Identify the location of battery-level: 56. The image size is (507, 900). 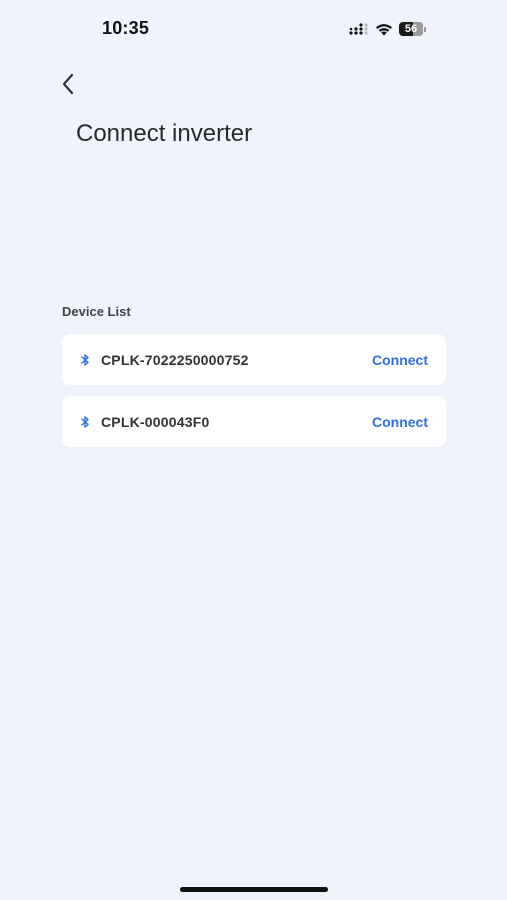
(411, 29).